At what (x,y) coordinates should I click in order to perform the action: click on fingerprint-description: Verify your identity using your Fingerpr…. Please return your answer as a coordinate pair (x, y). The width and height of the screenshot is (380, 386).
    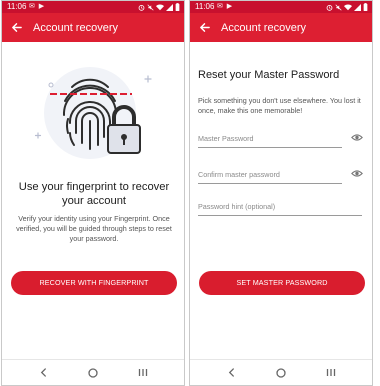
    Looking at the image, I should click on (94, 228).